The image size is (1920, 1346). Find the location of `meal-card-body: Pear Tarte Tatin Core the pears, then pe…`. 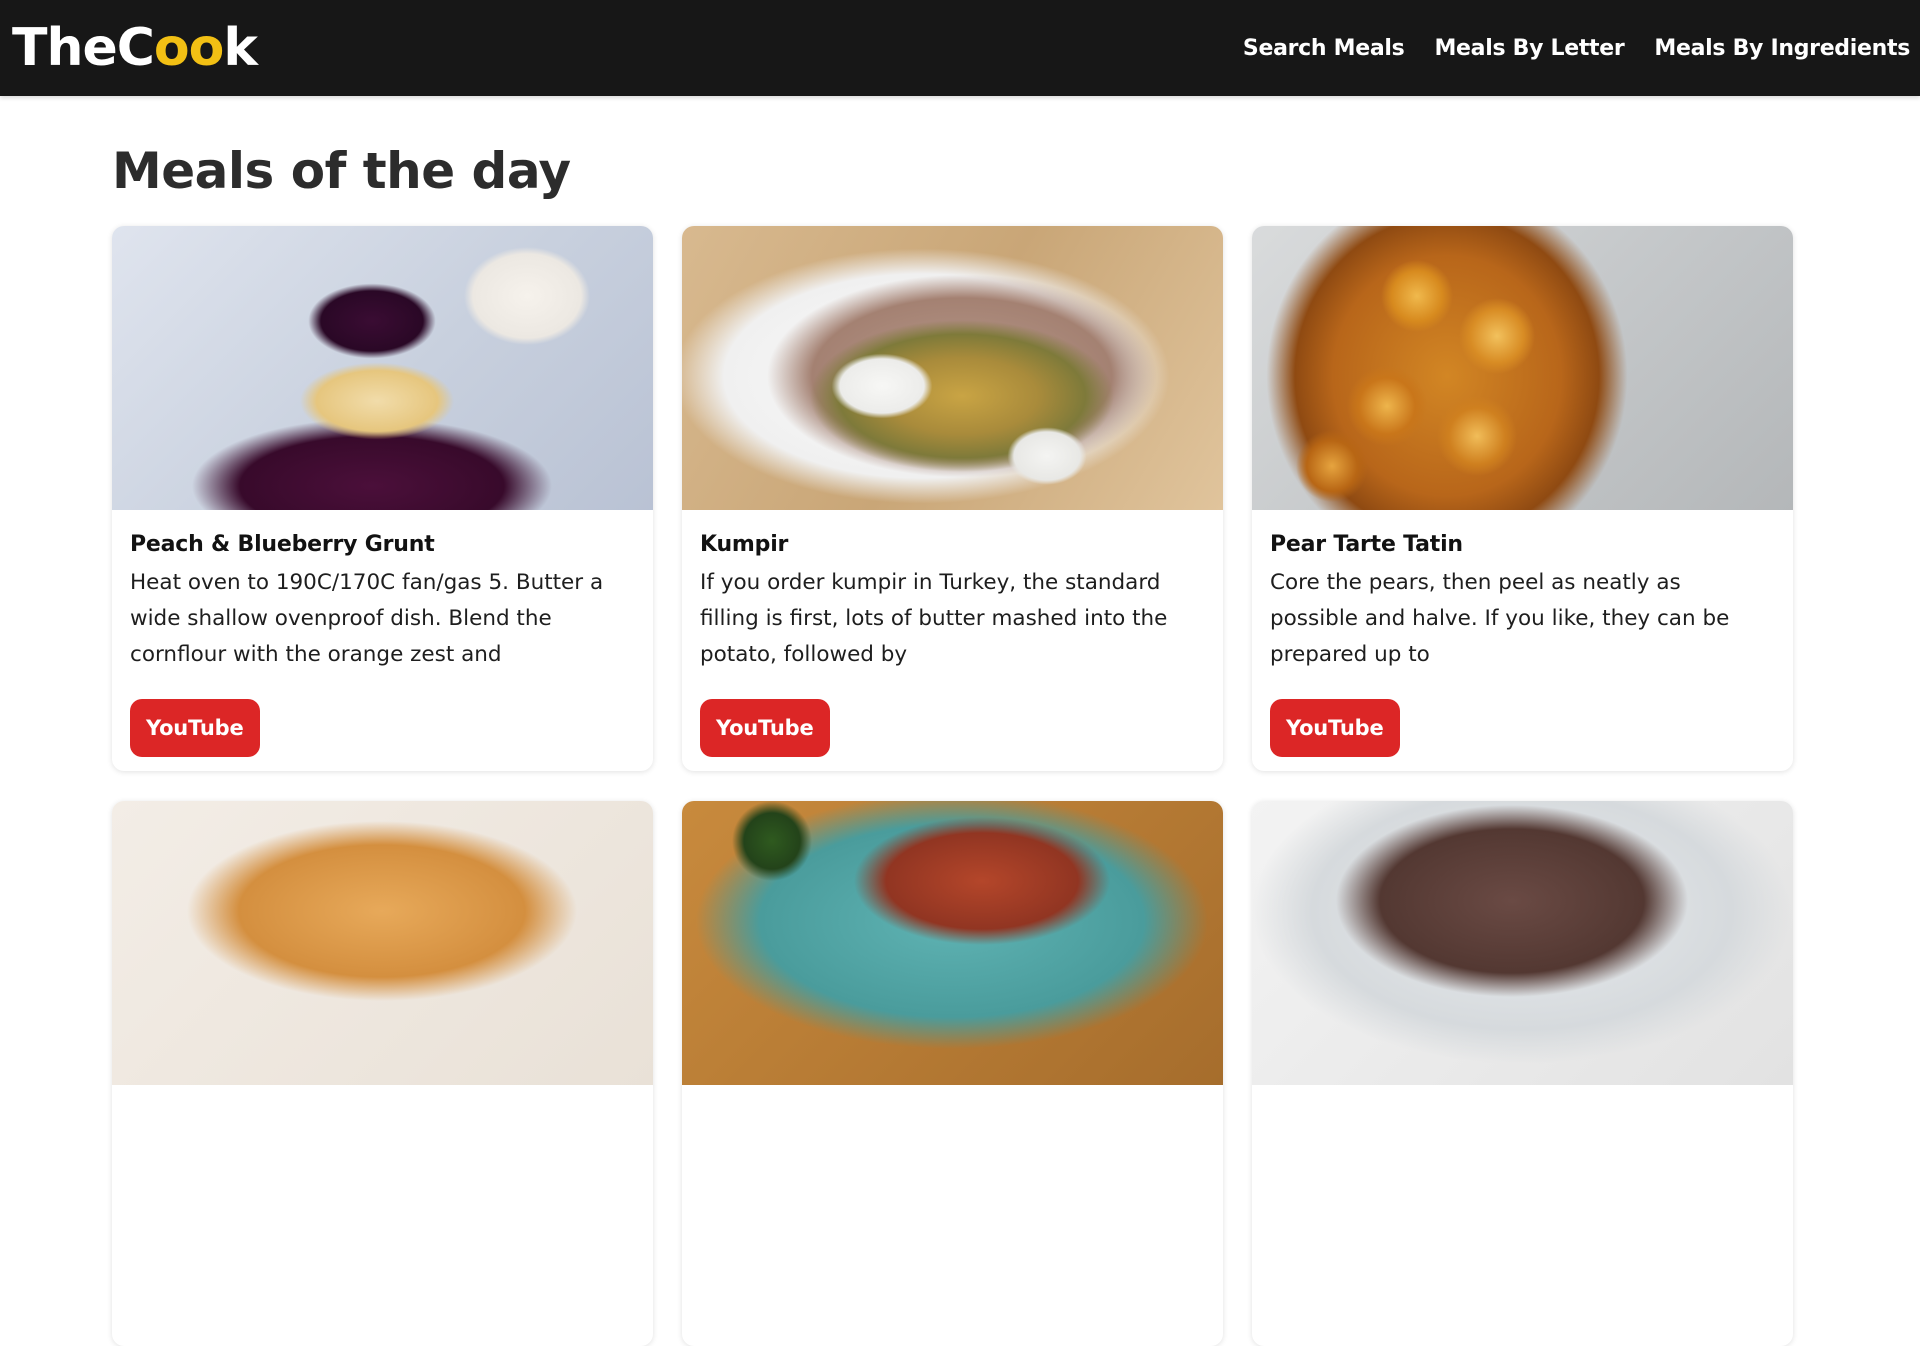

meal-card-body: Pear Tarte Tatin Core the pears, then pe… is located at coordinates (1522, 640).